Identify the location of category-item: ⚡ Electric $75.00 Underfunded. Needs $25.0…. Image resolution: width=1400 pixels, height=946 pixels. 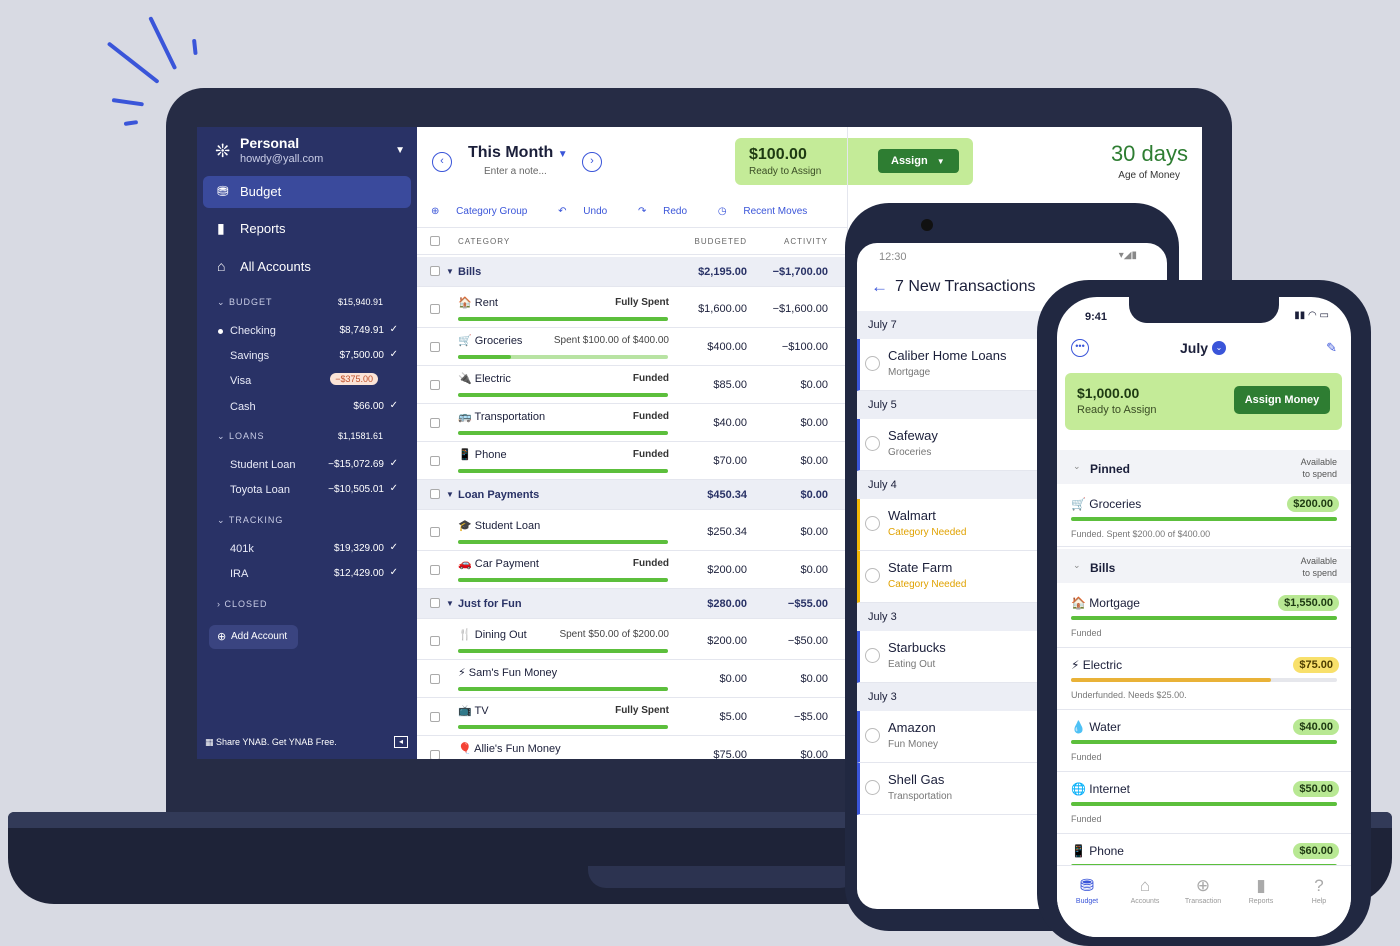
(1204, 679).